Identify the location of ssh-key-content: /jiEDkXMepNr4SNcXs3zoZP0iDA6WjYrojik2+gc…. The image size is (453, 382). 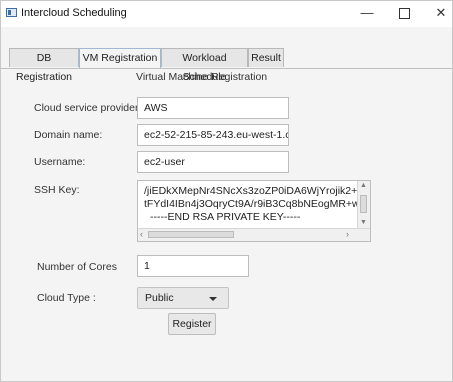
(252, 204).